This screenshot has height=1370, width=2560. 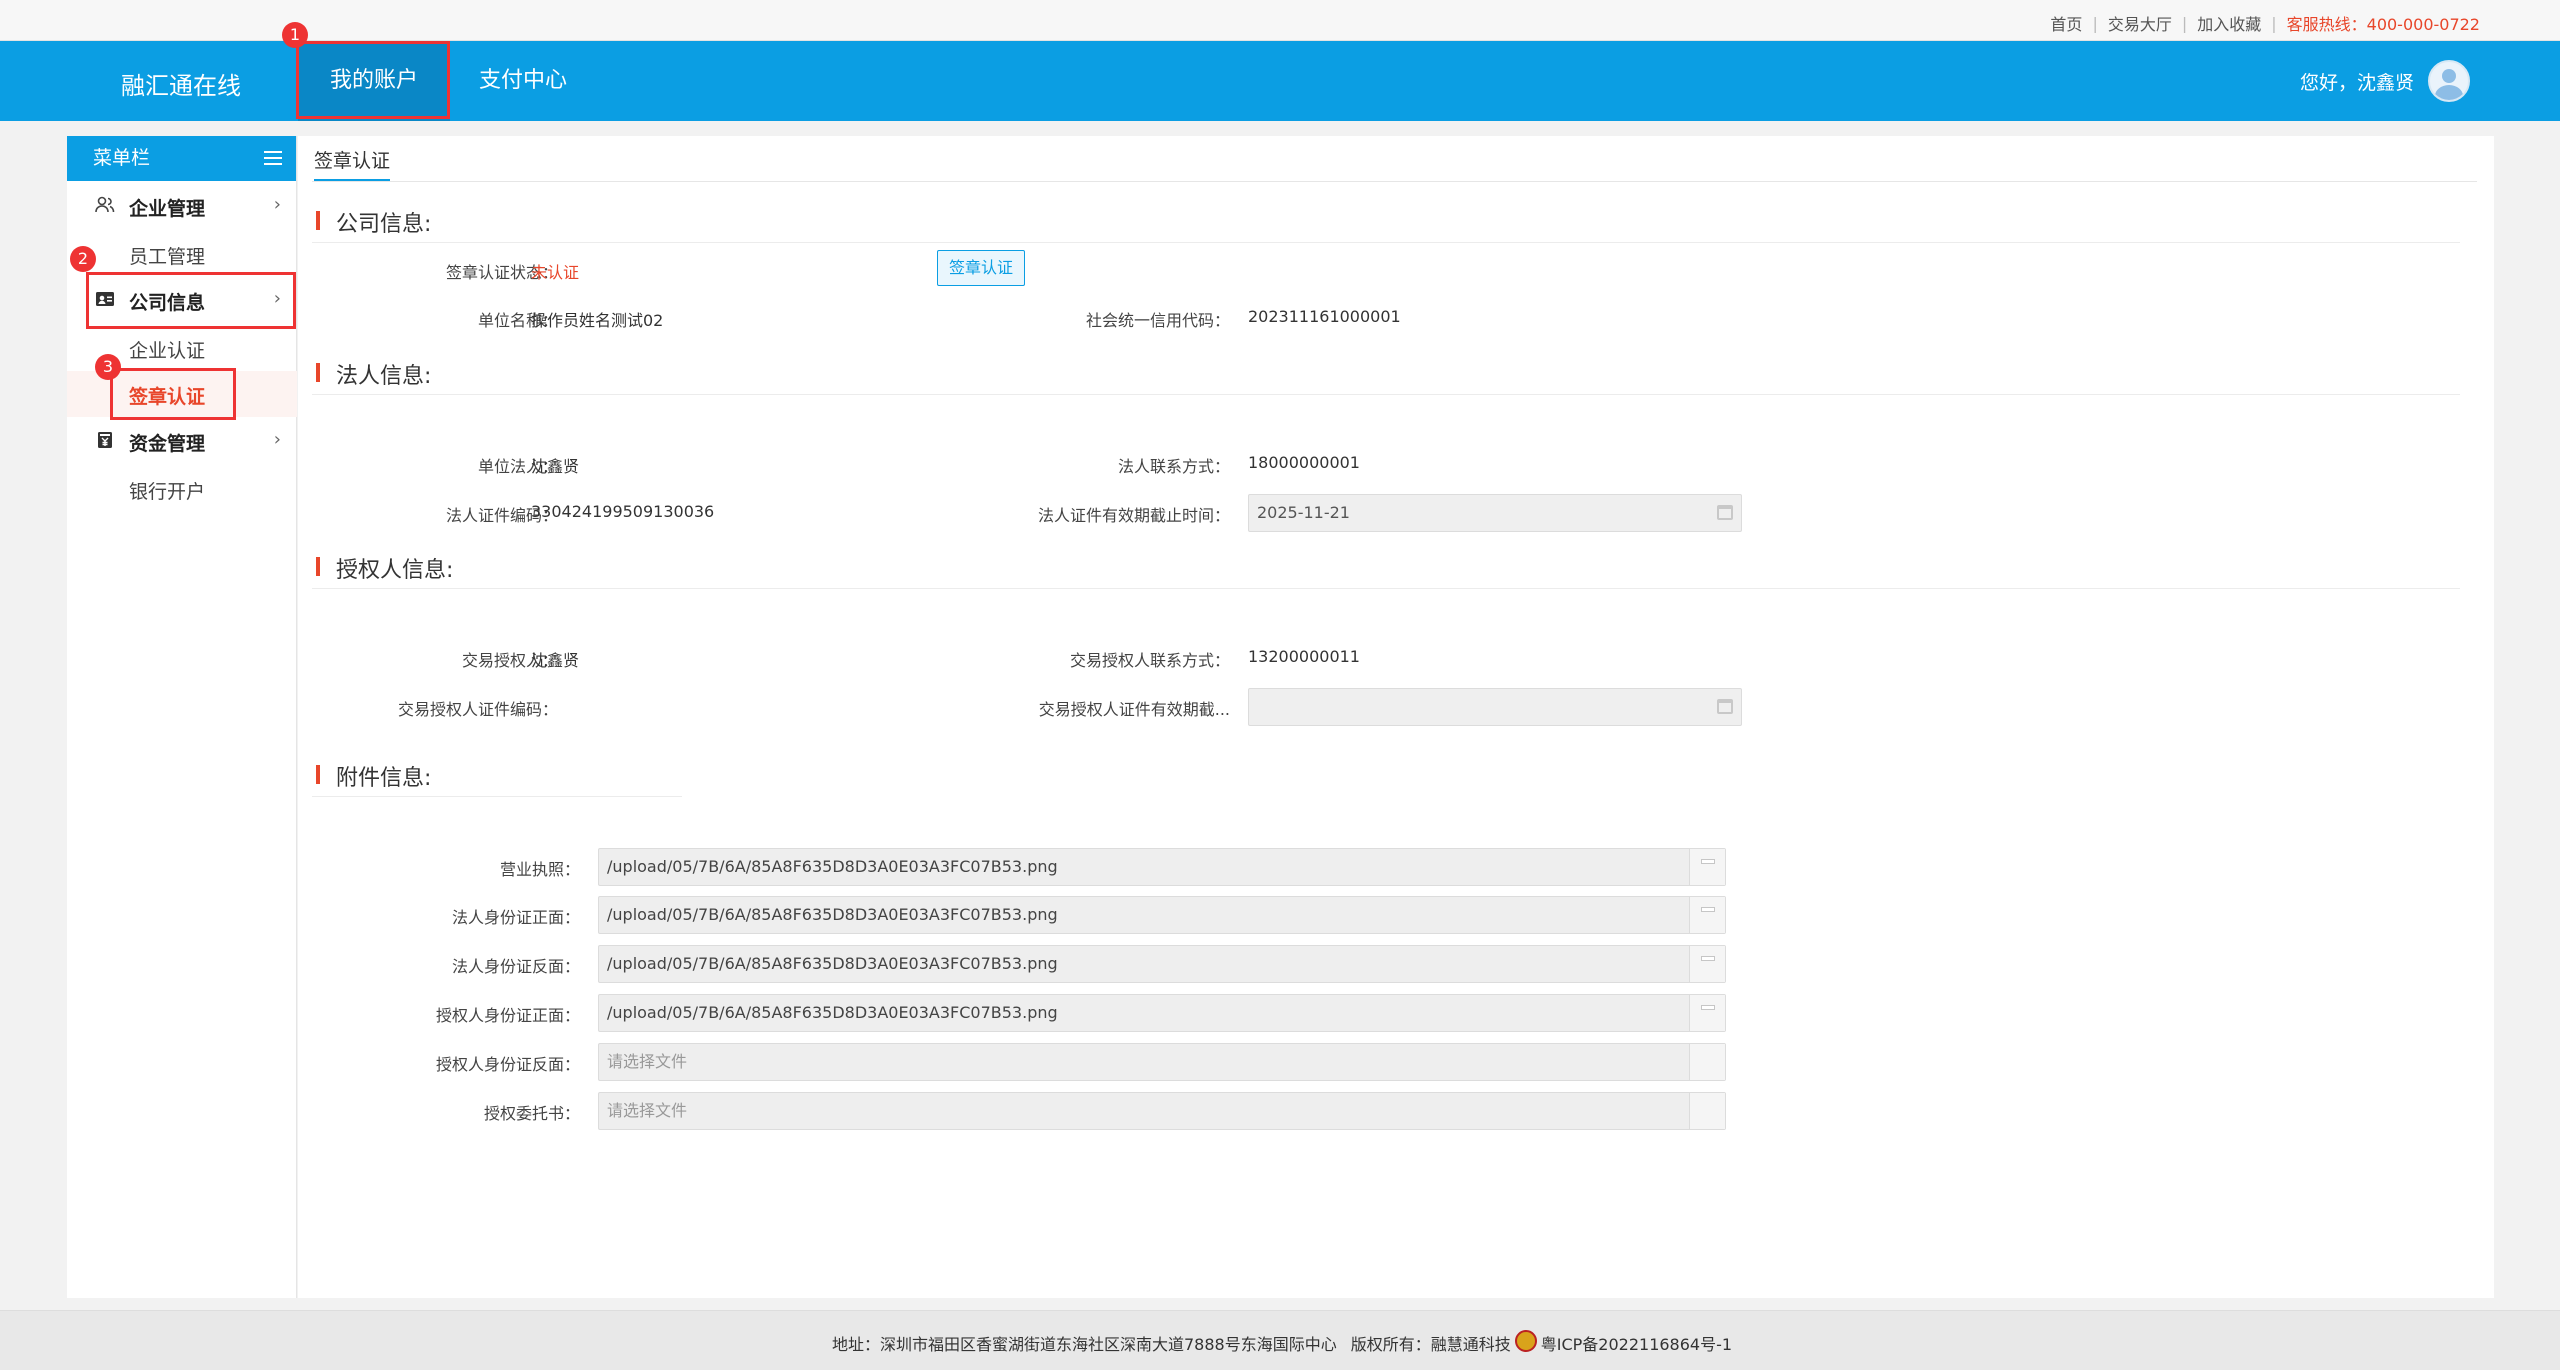 What do you see at coordinates (373, 776) in the screenshot?
I see `section-title-attachments: 附件信息:` at bounding box center [373, 776].